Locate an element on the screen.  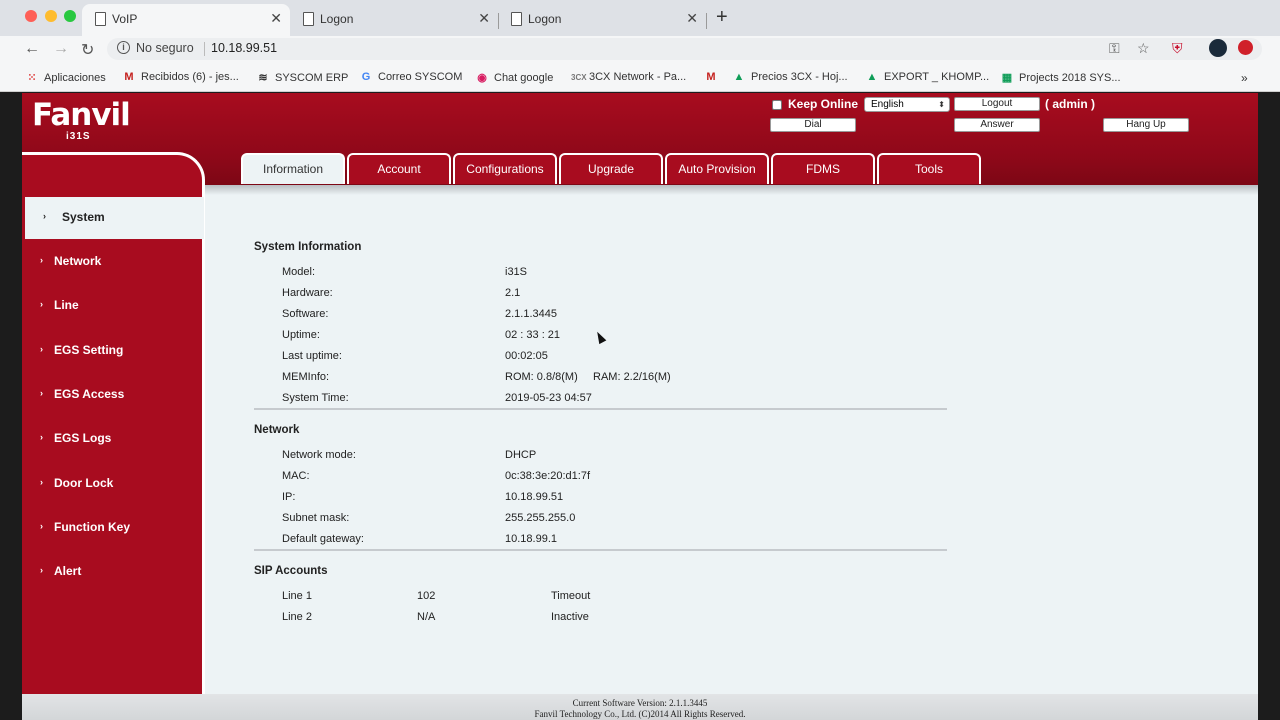
google-icon: G is located at coordinates (366, 77).